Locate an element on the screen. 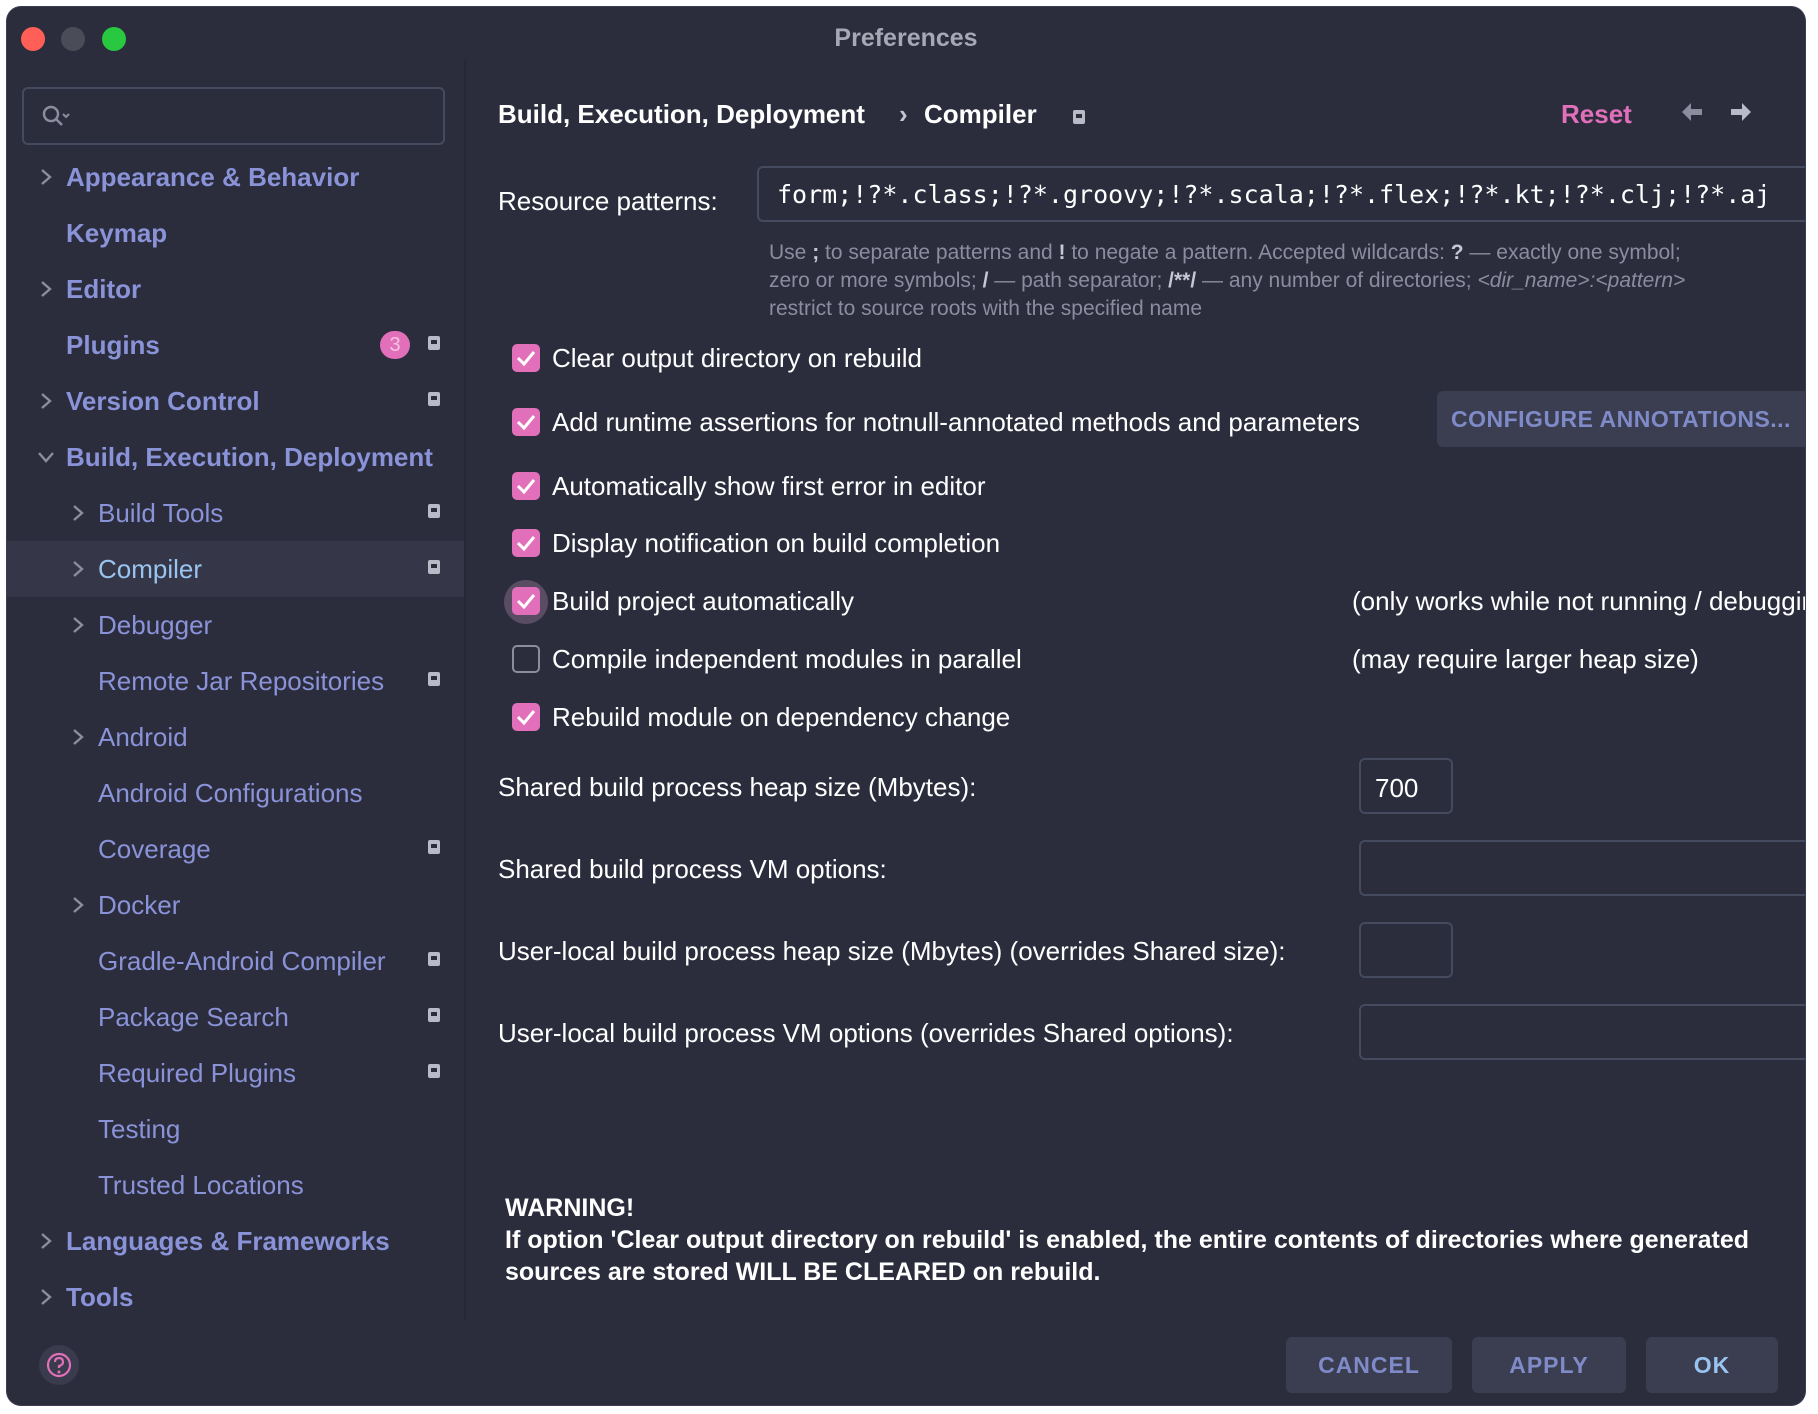 This screenshot has width=1818, height=1414. sidebar-item-label: Appearance & Behavior is located at coordinates (213, 177).